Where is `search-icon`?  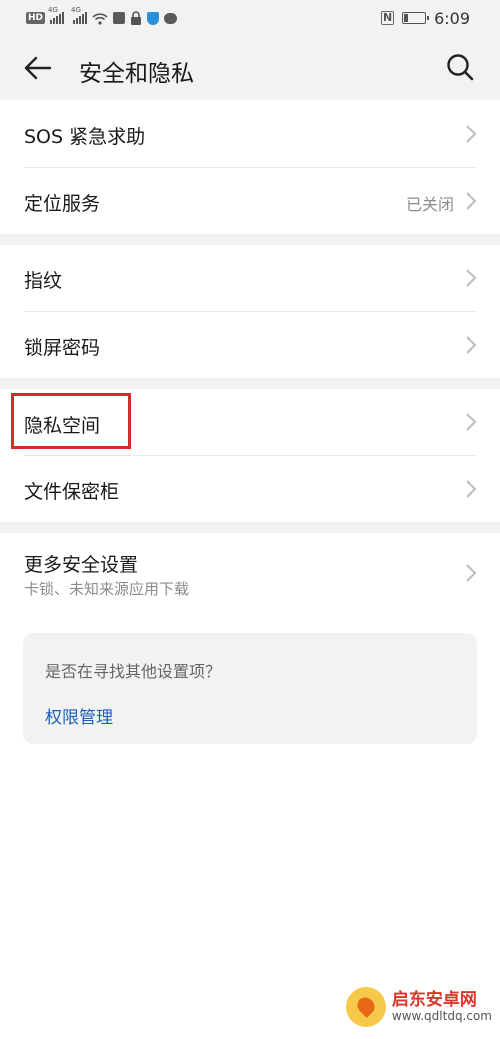 search-icon is located at coordinates (460, 67).